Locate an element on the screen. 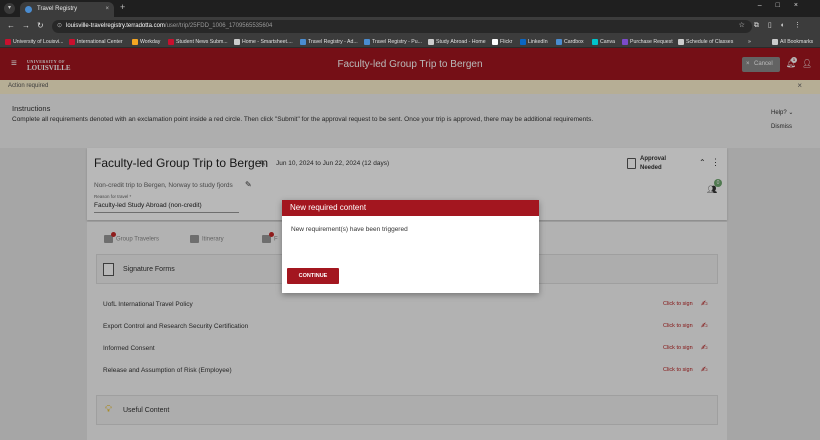  bookmark: Canva is located at coordinates (603, 42).